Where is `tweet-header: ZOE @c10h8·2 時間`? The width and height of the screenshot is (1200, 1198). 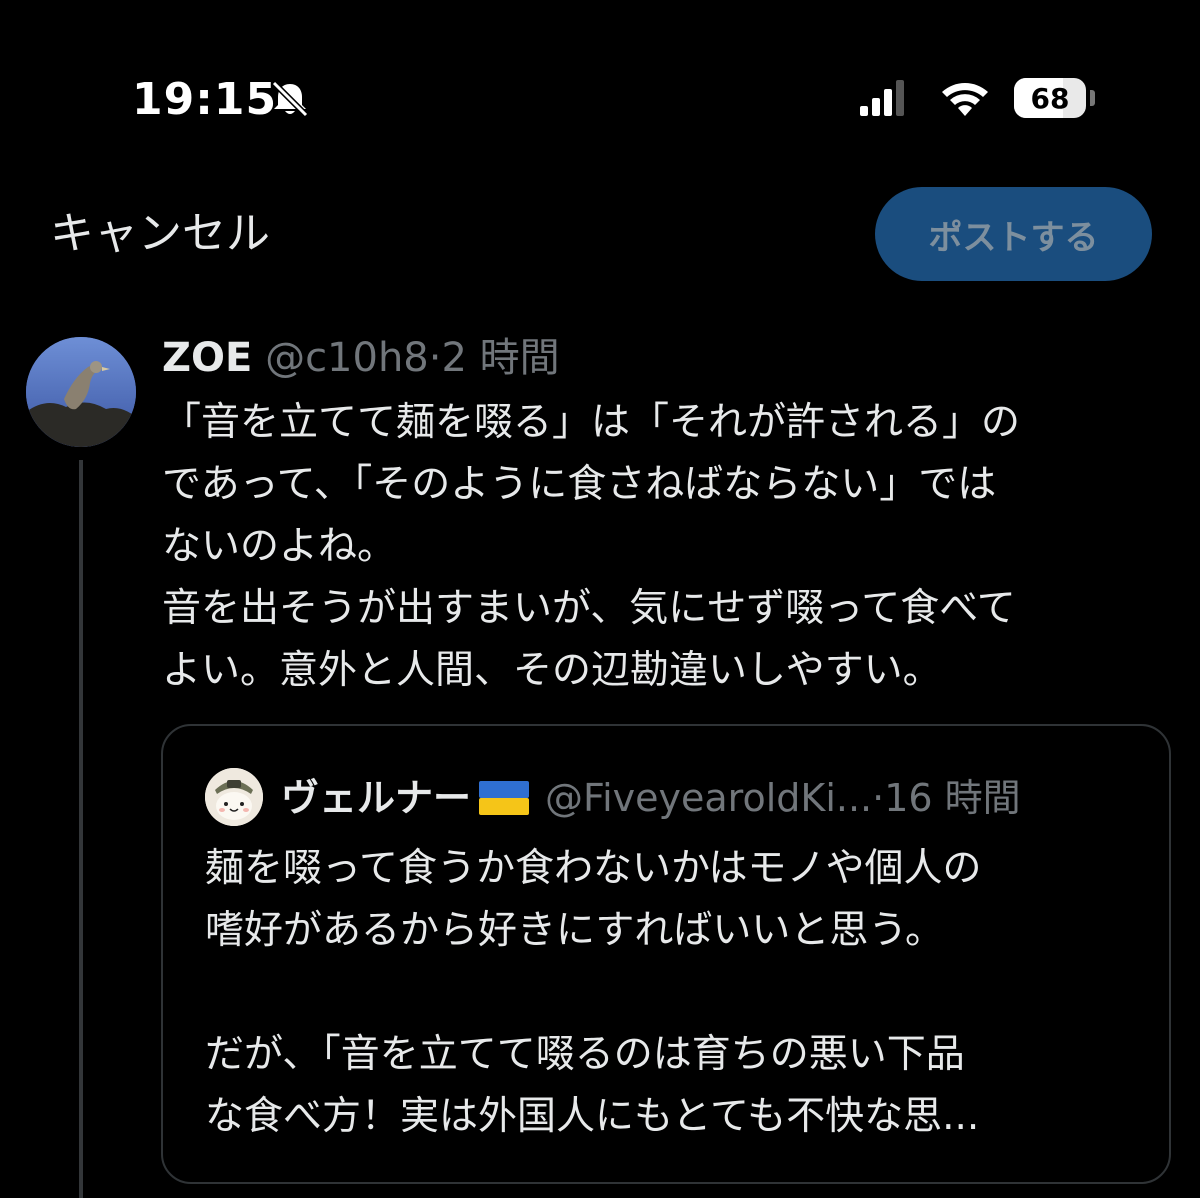 tweet-header: ZOE @c10h8·2 時間 is located at coordinates (361, 358).